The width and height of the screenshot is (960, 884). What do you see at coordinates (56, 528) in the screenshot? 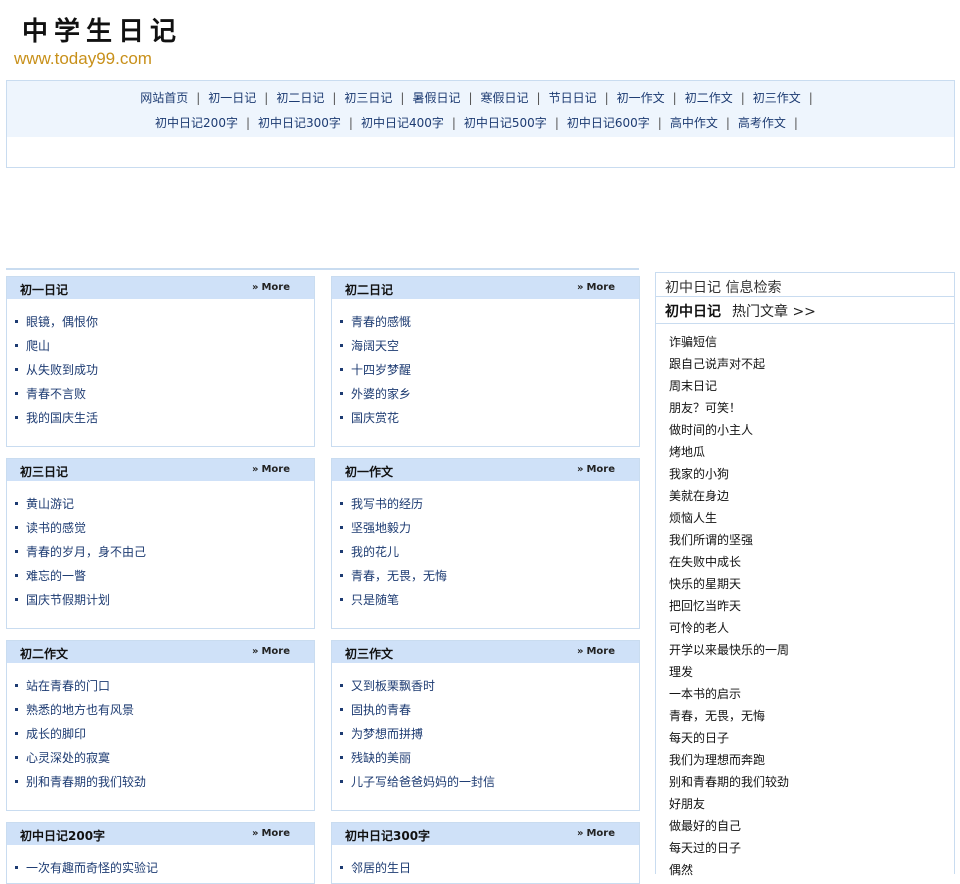
I see `article-link: 读书的感觉` at bounding box center [56, 528].